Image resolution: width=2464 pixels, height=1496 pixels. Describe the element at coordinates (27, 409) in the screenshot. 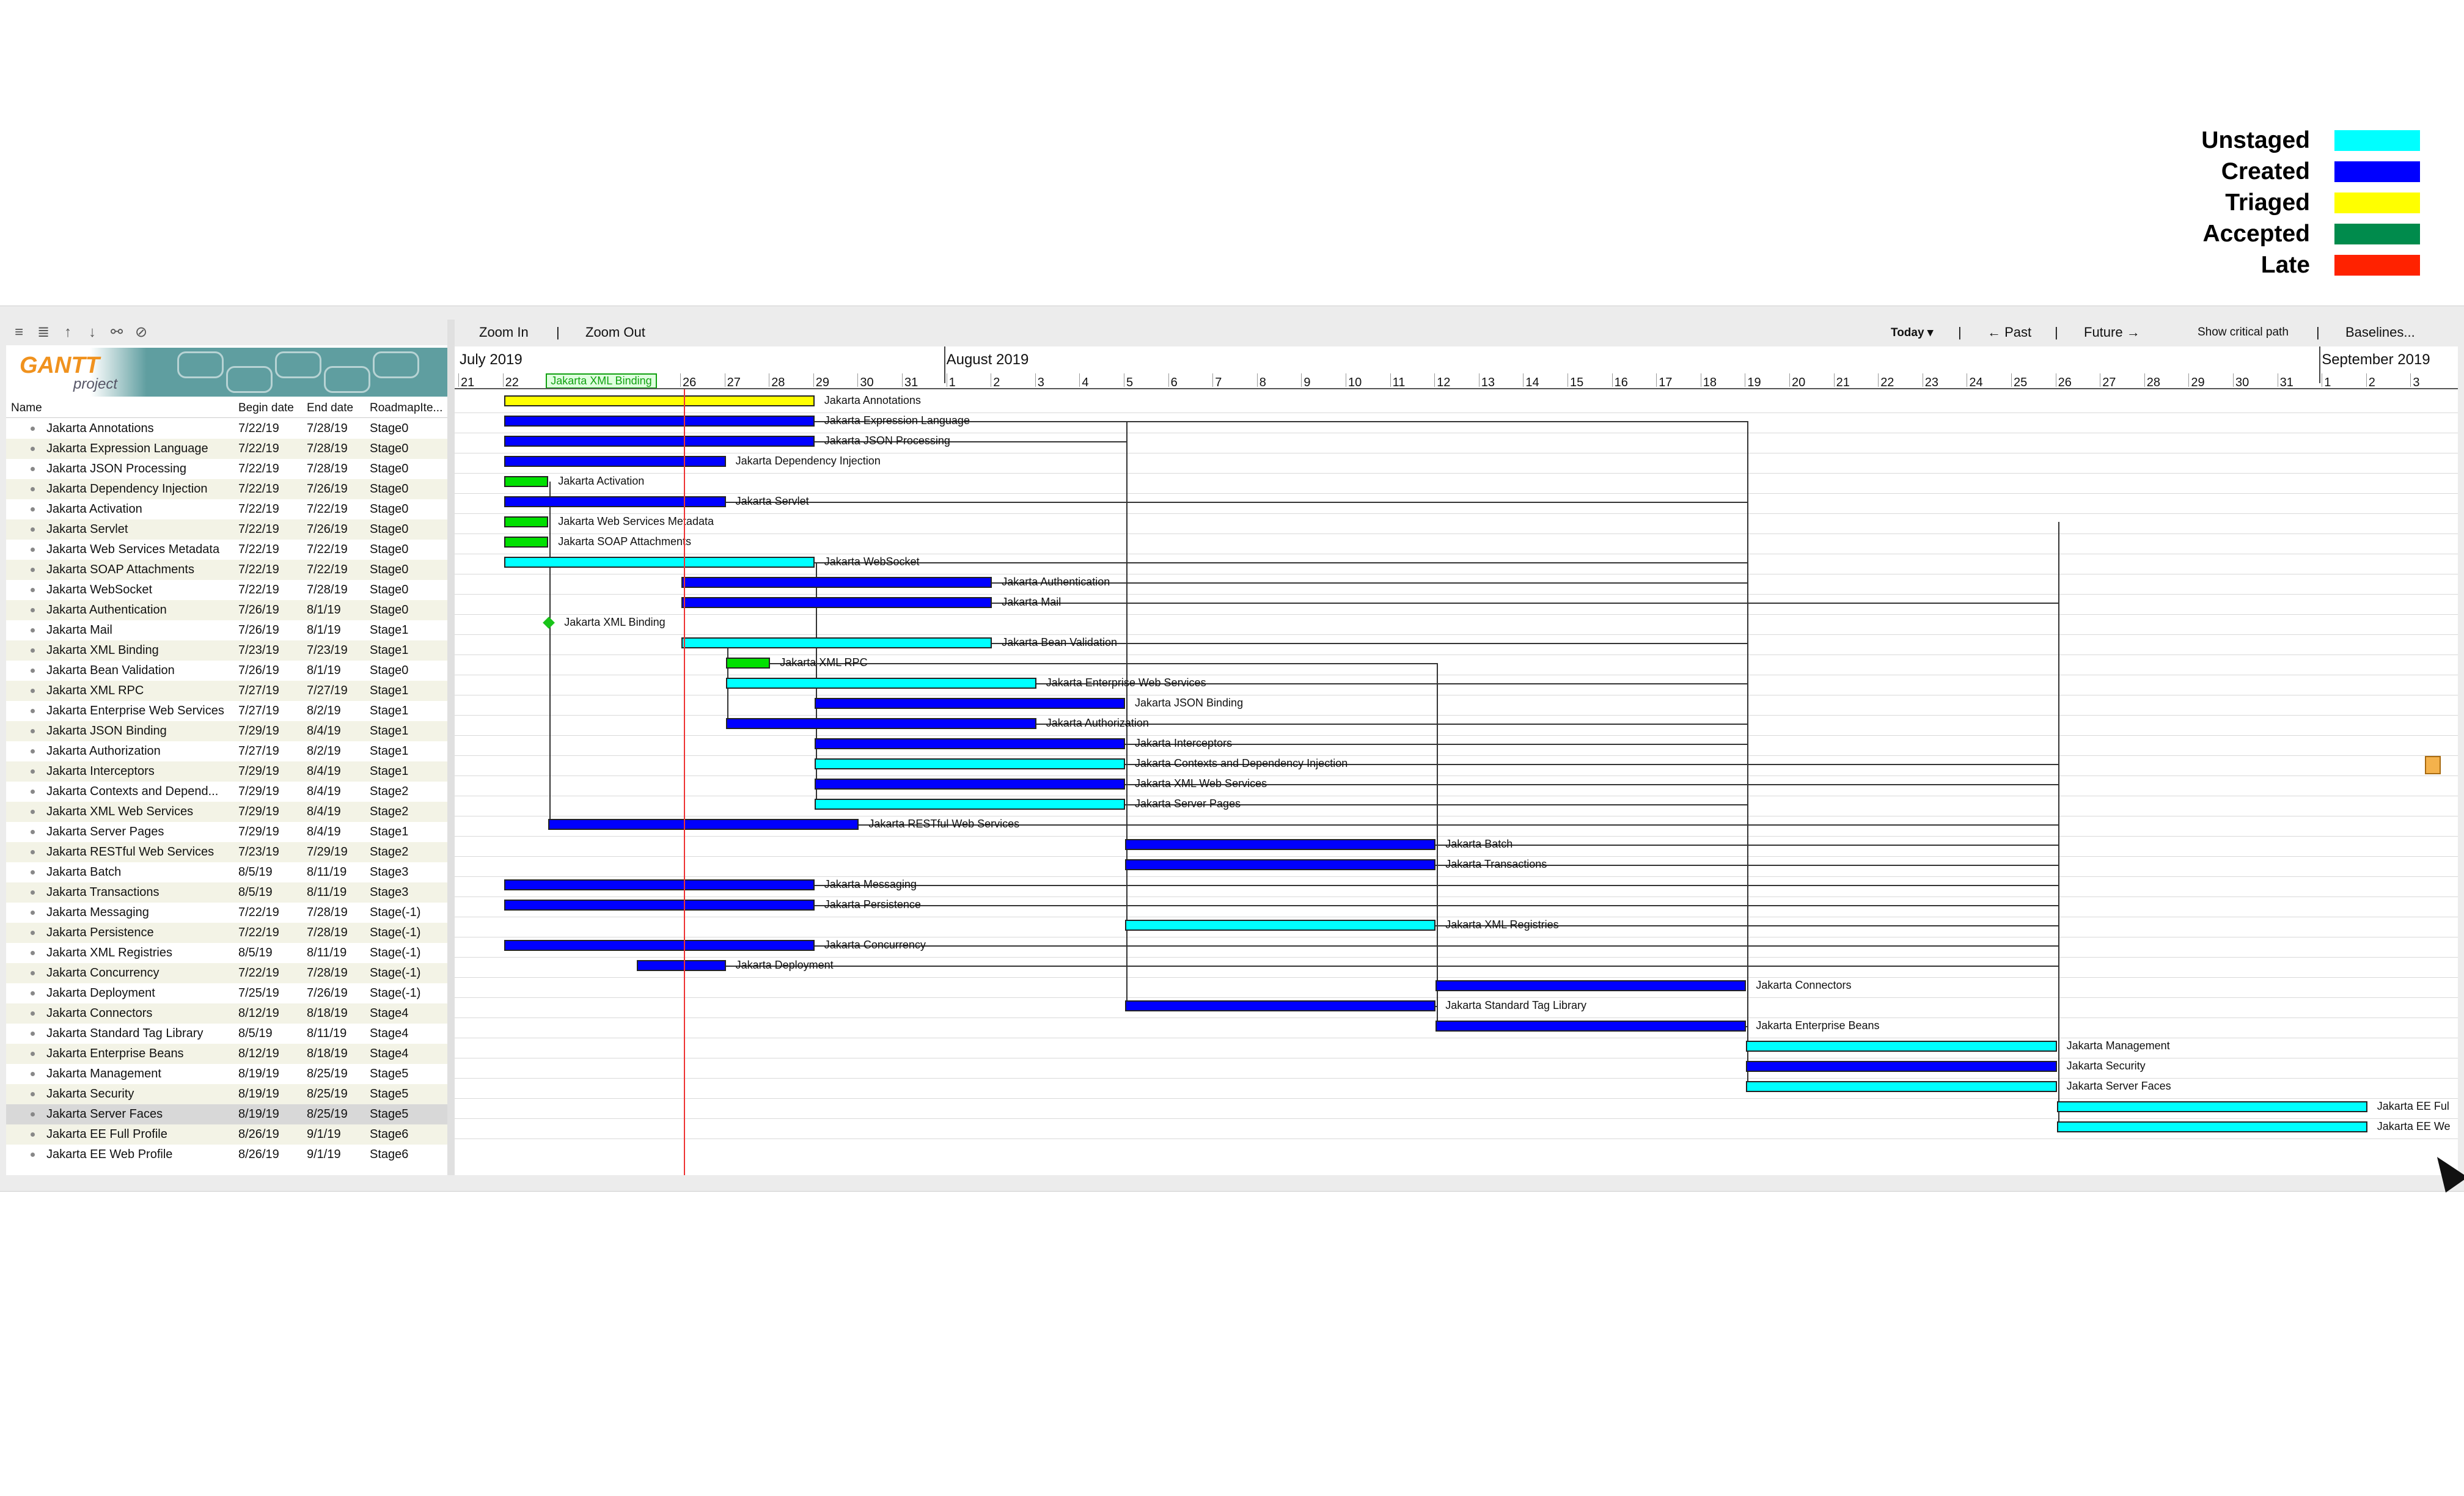

I see `column-name-header: Name` at that location.